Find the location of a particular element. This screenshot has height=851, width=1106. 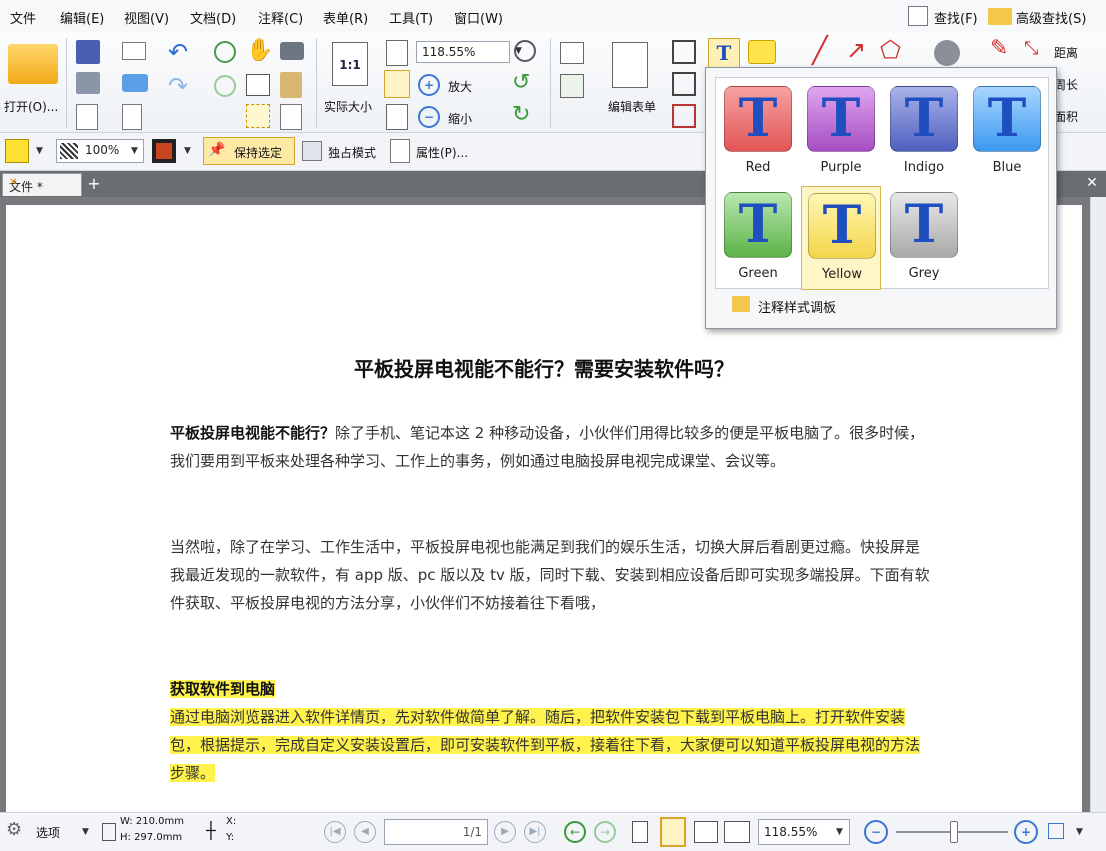

print-icon is located at coordinates (88, 83).